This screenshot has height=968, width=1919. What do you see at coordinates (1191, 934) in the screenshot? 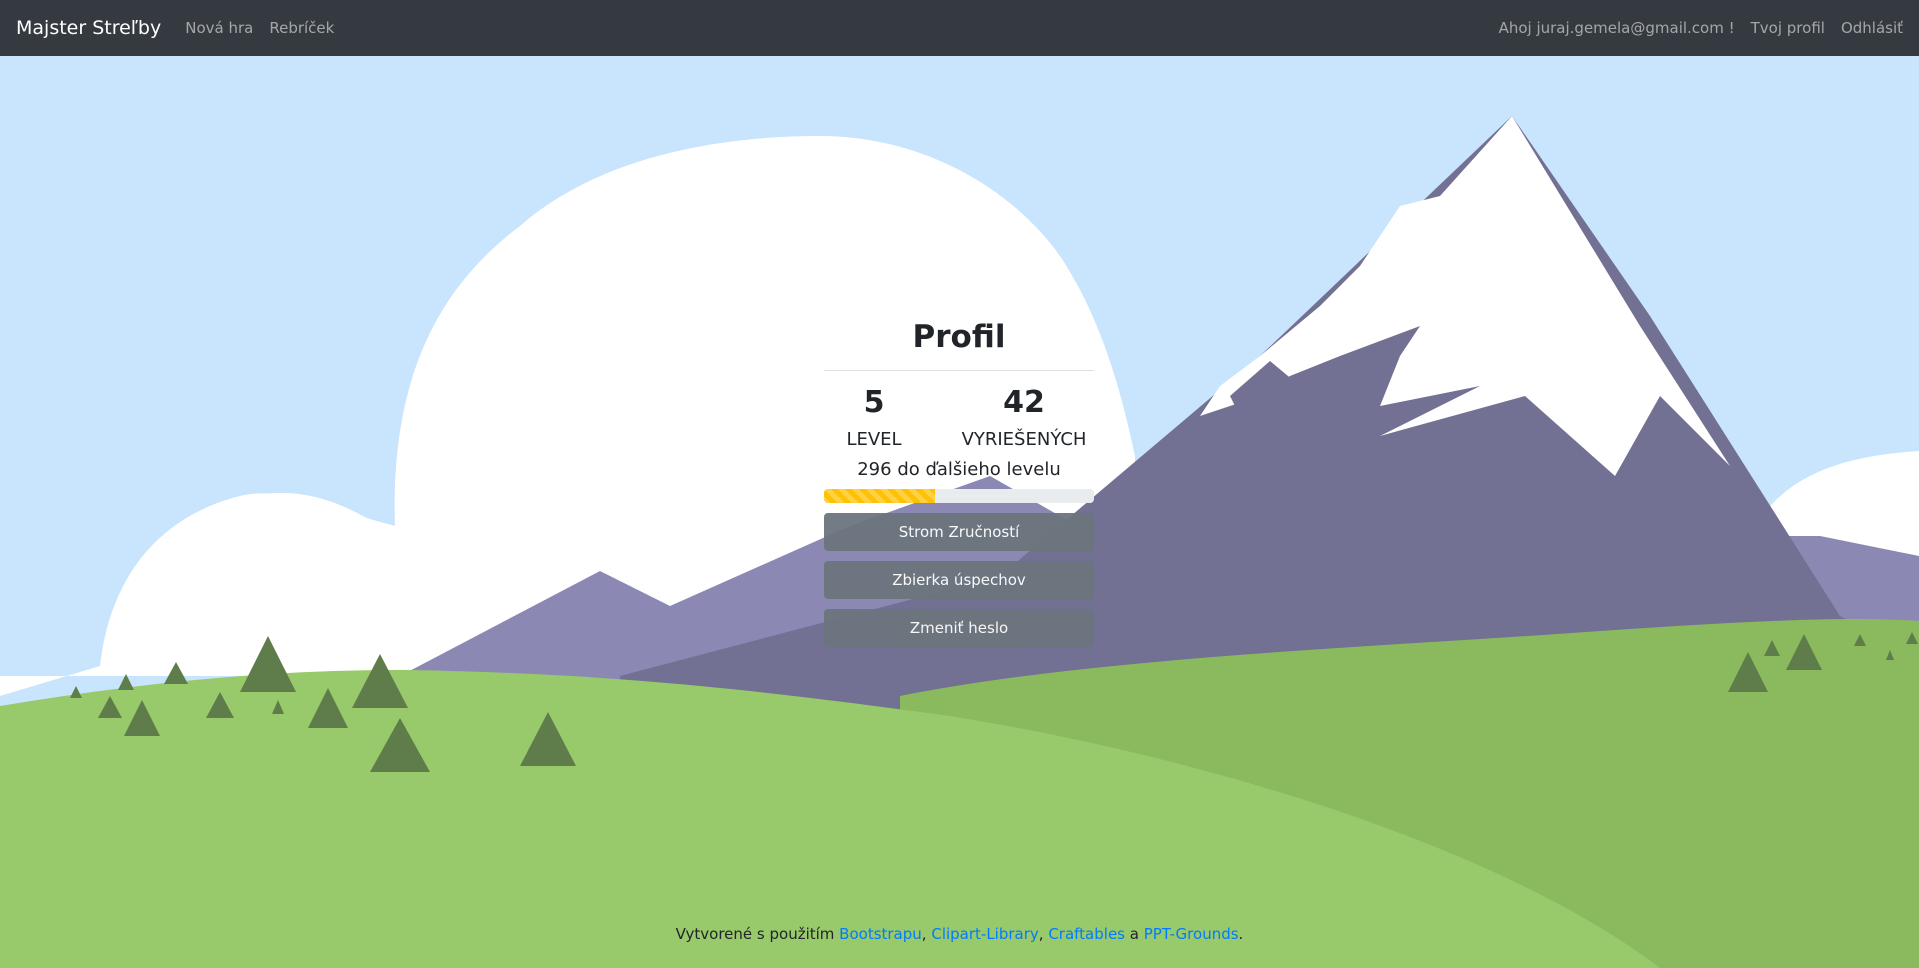
I see `footer-link-ppt-grounds: PPT-Grounds` at bounding box center [1191, 934].